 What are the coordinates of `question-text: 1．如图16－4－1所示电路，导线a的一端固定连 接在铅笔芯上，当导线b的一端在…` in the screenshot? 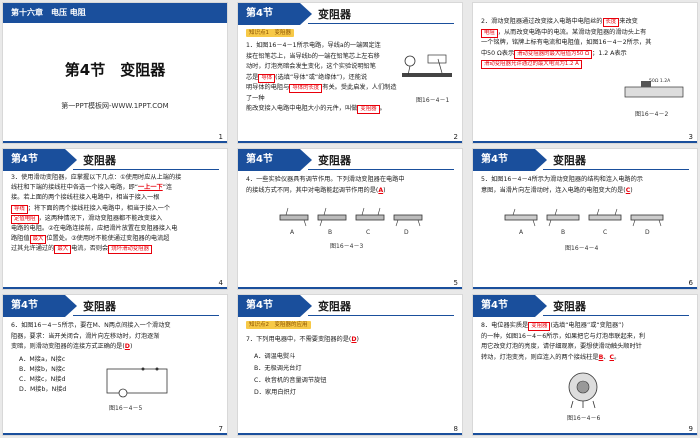 It's located at (321, 78).